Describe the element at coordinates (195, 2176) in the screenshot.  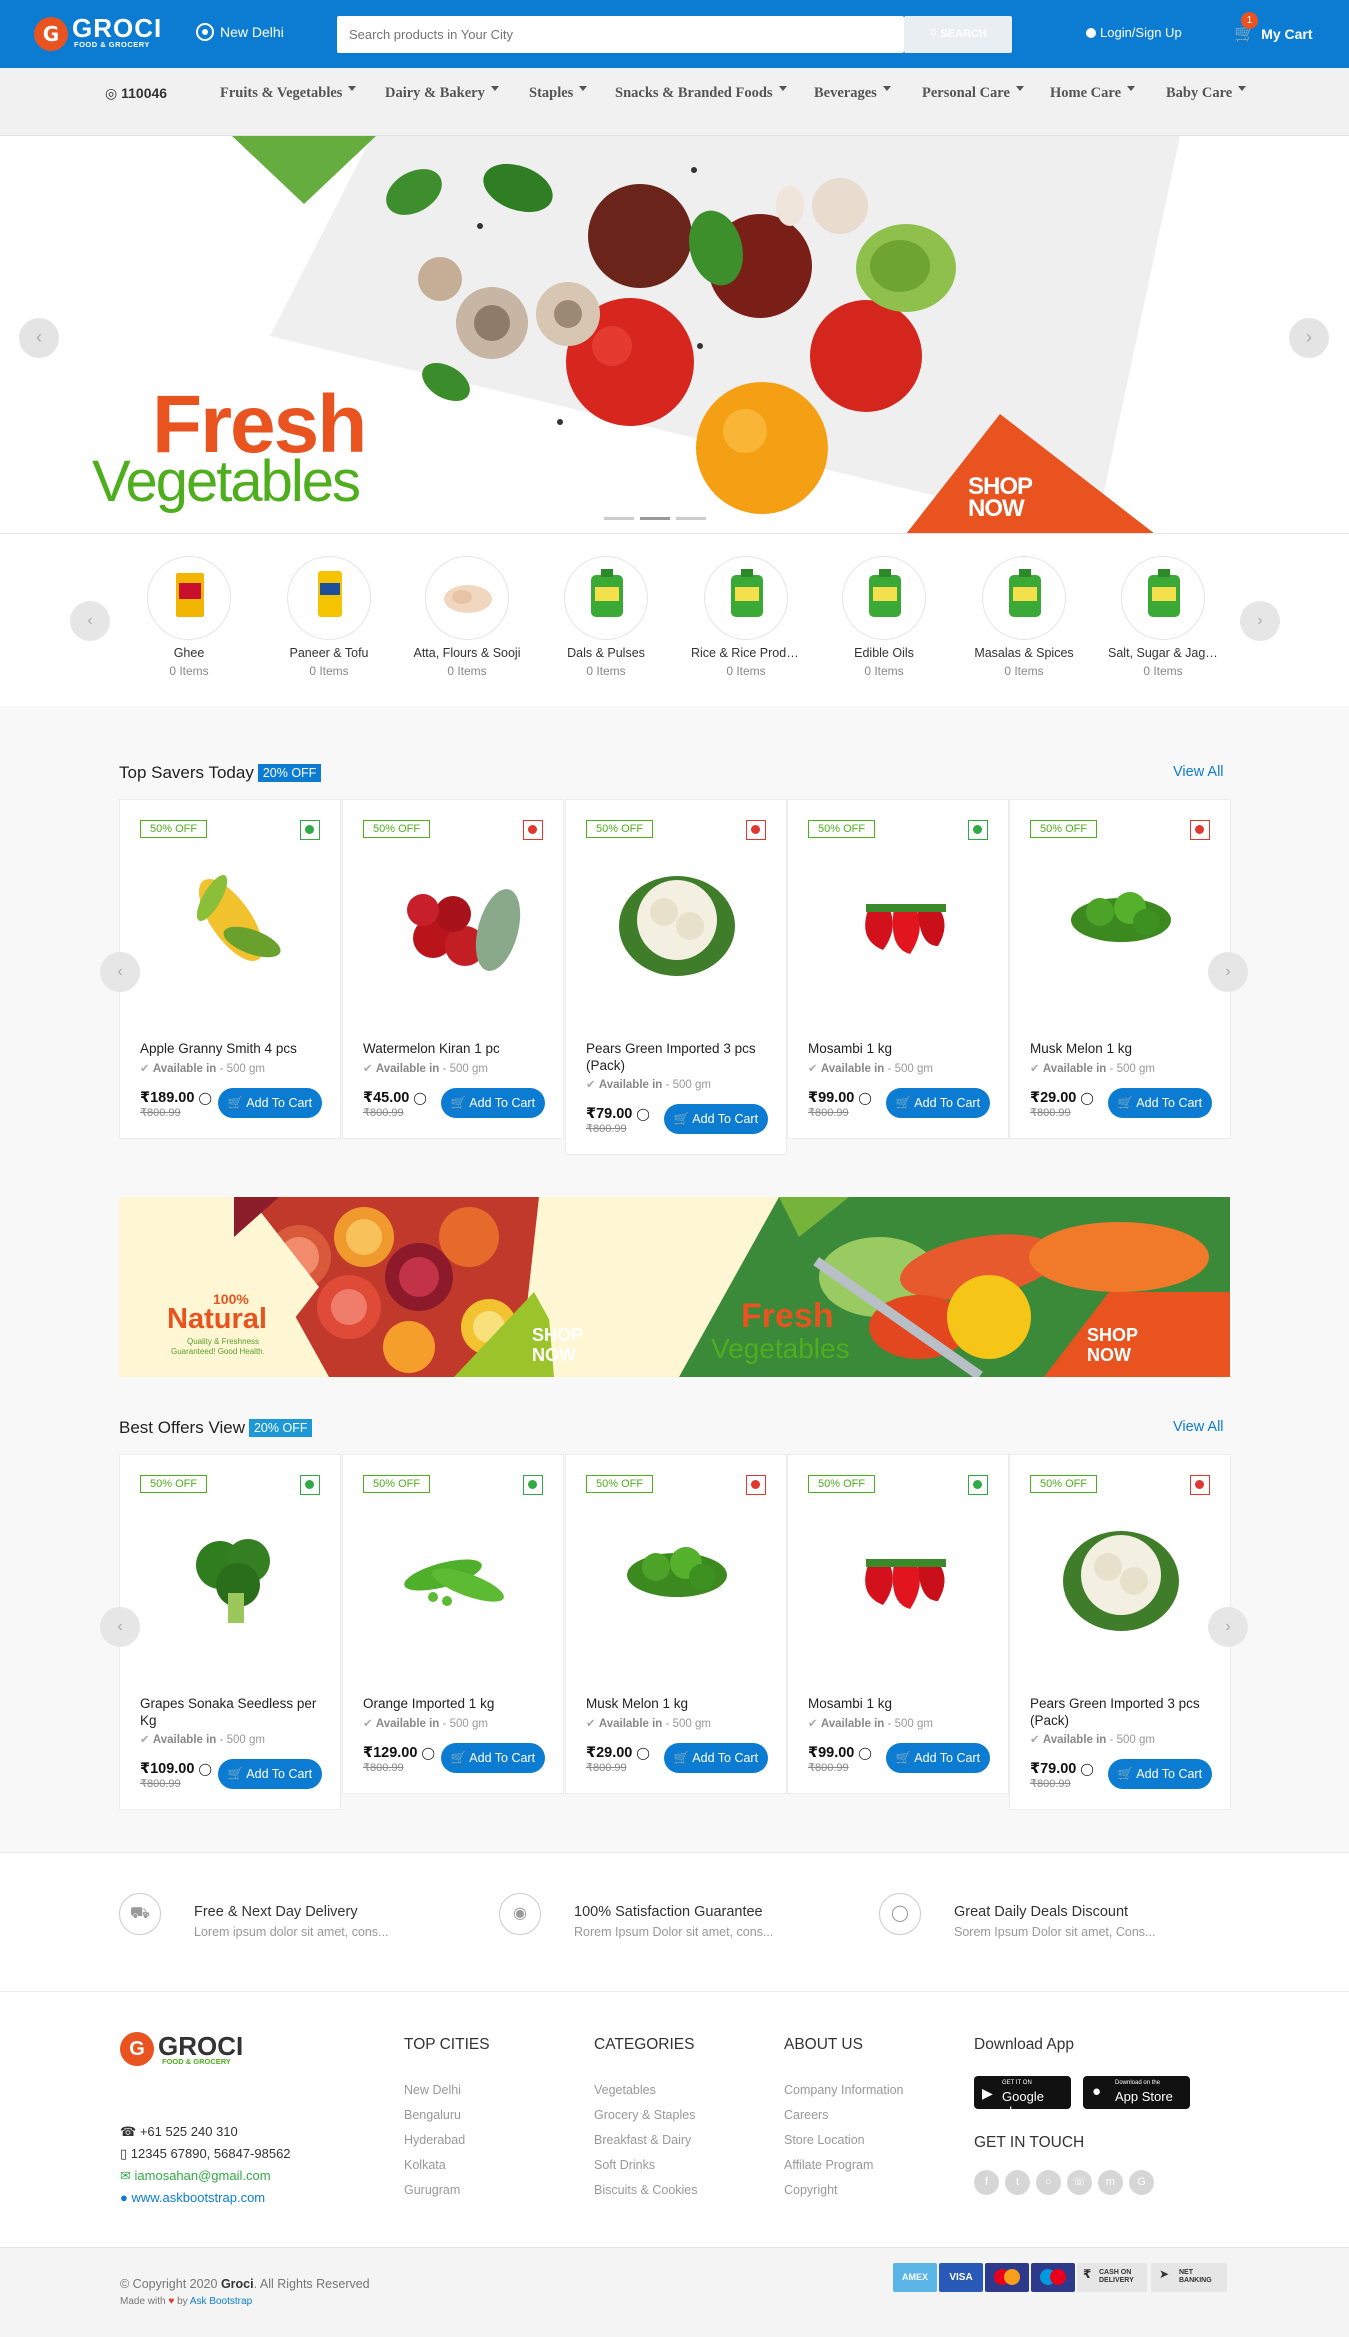
I see `footer-email: ✉ iamosahan@gmail.com` at that location.